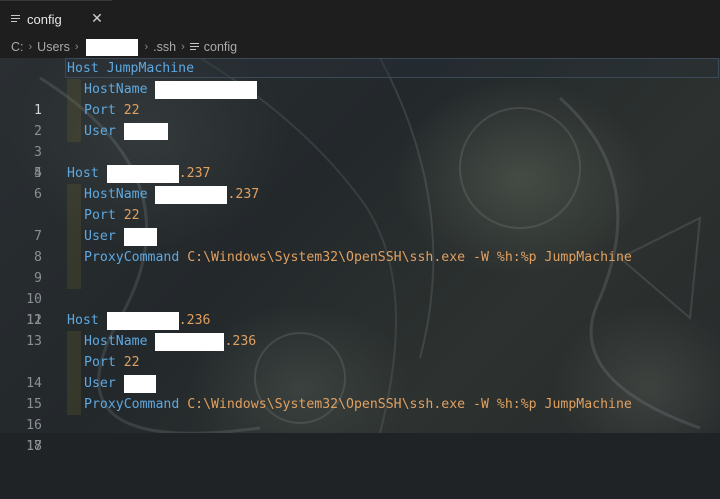 This screenshot has height=499, width=720. What do you see at coordinates (194, 320) in the screenshot?
I see `host-suffix: .236` at bounding box center [194, 320].